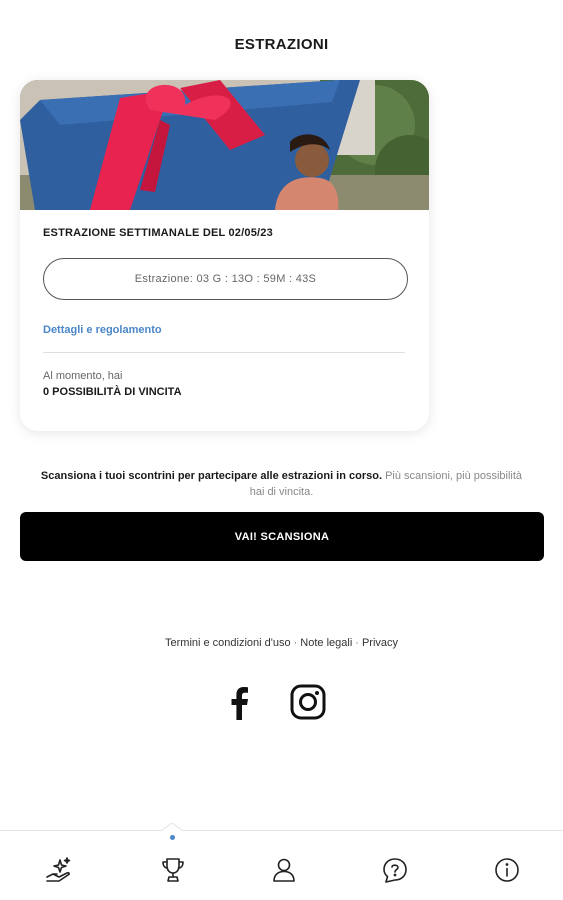  I want to click on gift-illustration, so click(224, 145).